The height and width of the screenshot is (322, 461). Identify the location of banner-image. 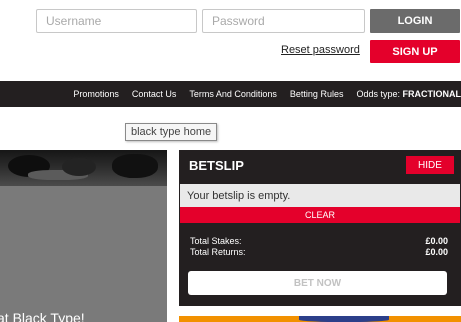
(83, 168).